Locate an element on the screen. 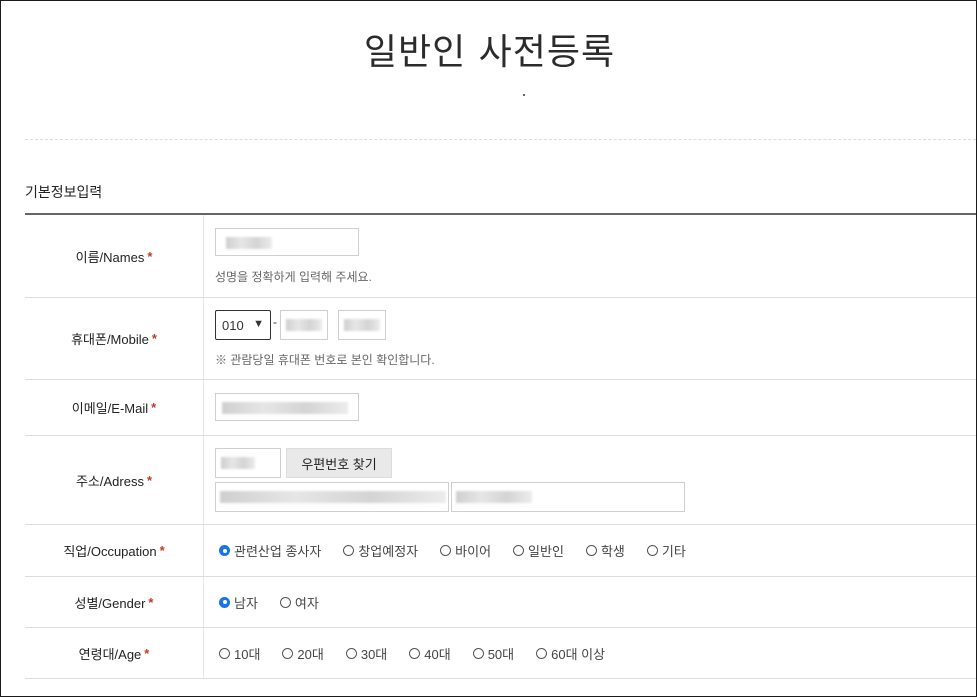 Image resolution: width=977 pixels, height=697 pixels. age-label-text: 연령대/Age is located at coordinates (110, 654).